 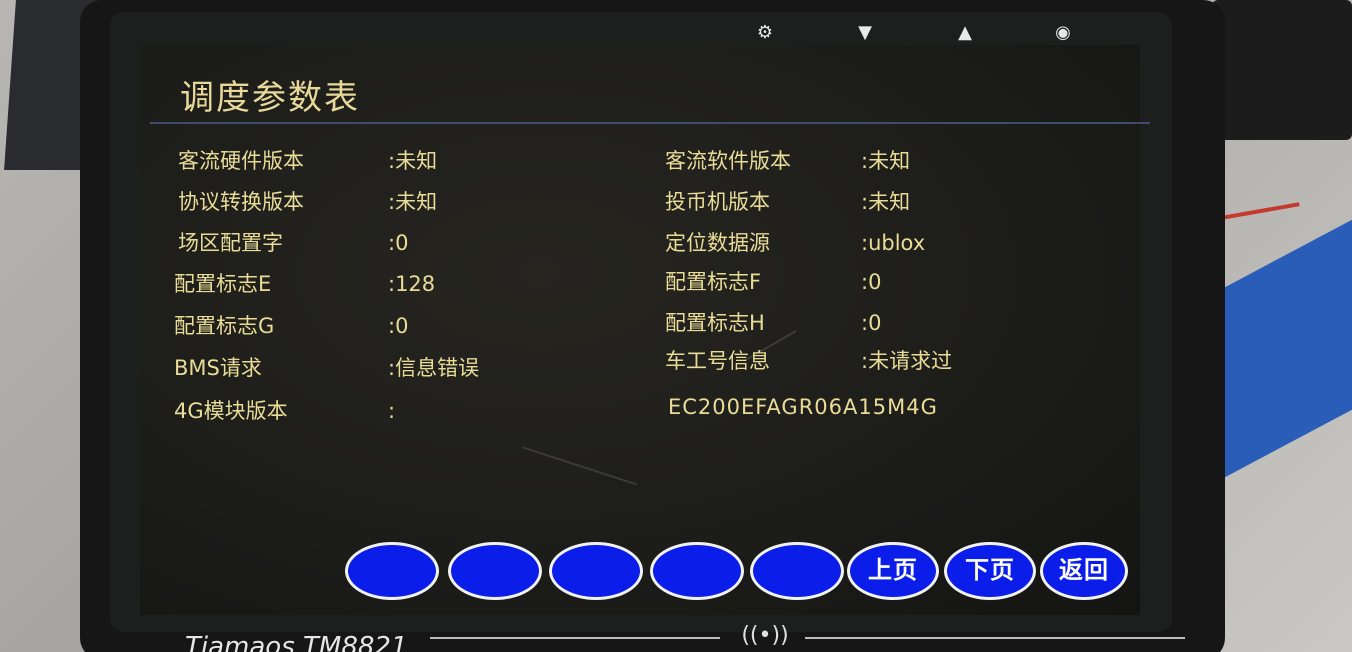 I want to click on field-row: BMS请求 :信息错误, so click(x=364, y=368).